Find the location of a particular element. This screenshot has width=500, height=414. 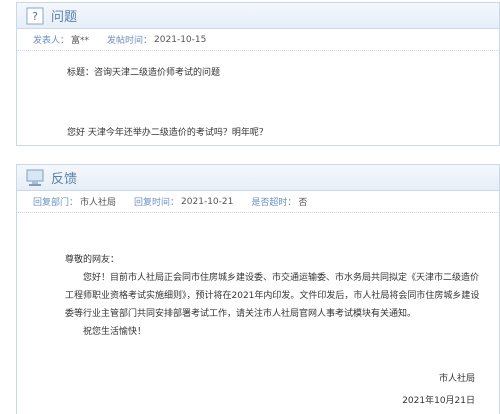

feedback-meta: 回复部门： 市人社局 回复时间： 2021-10-21 是否超时： 否 is located at coordinates (258, 202).